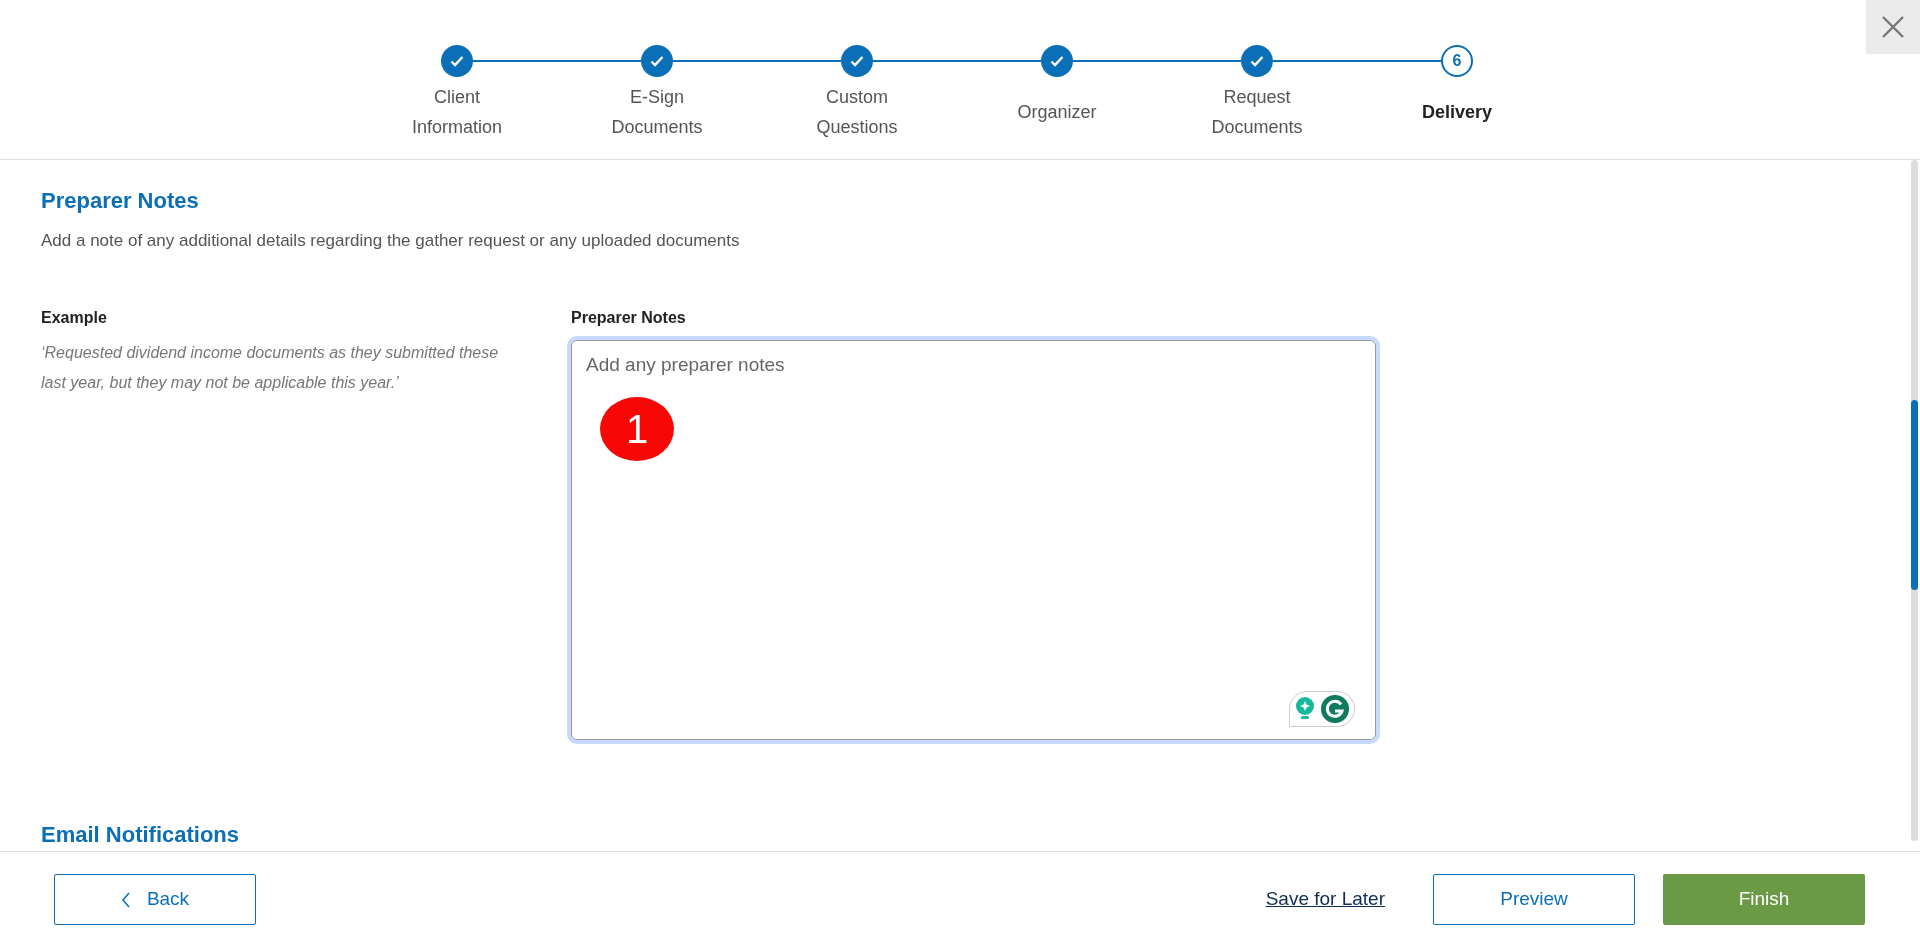  I want to click on chevron-left-icon, so click(125, 899).